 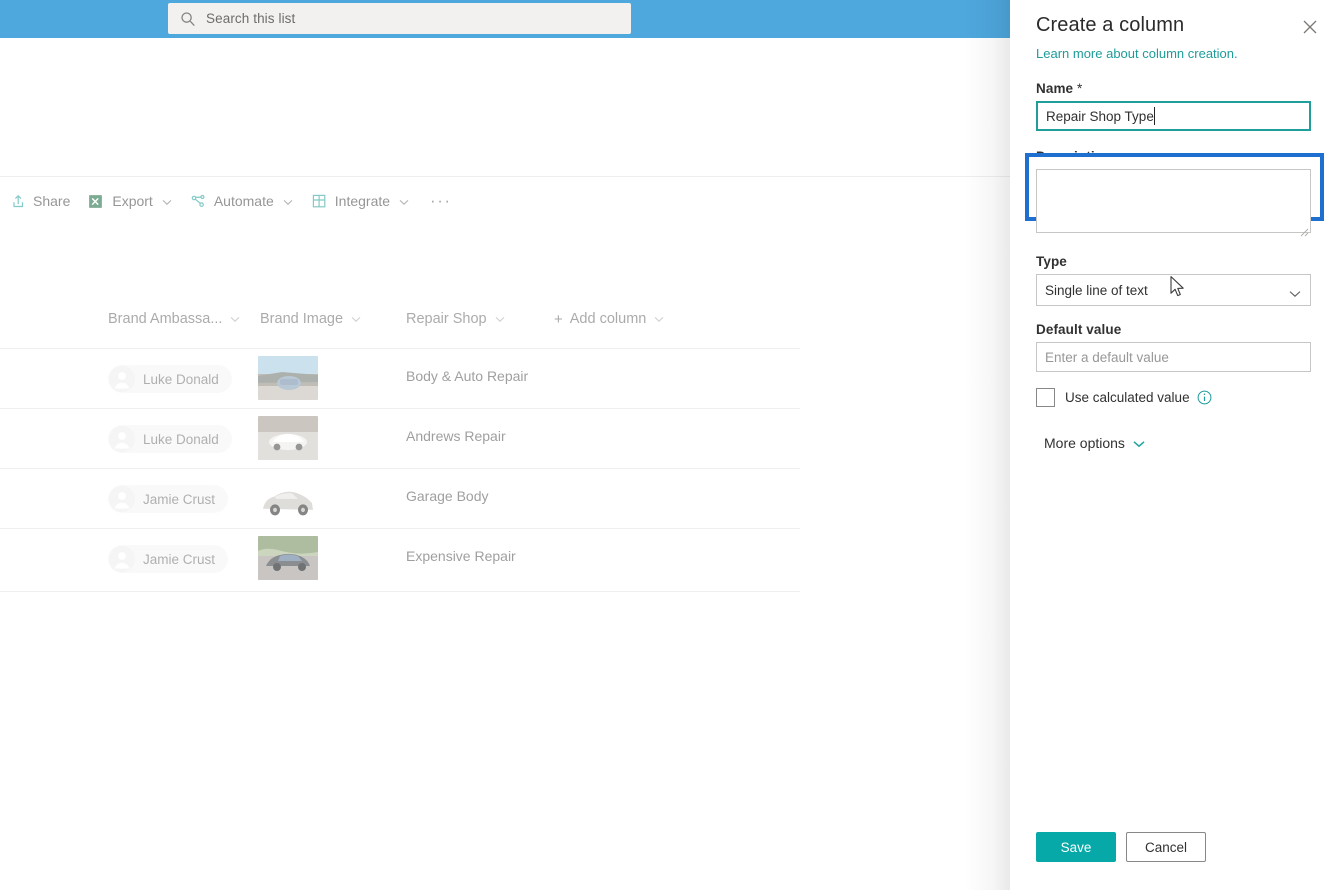 What do you see at coordinates (447, 496) in the screenshot?
I see `repair-shop-cell: Garage Body` at bounding box center [447, 496].